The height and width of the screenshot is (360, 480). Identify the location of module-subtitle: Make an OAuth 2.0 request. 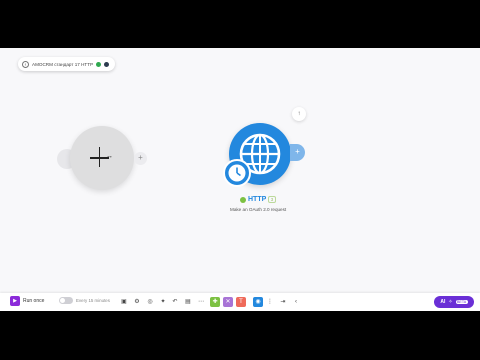
(258, 209).